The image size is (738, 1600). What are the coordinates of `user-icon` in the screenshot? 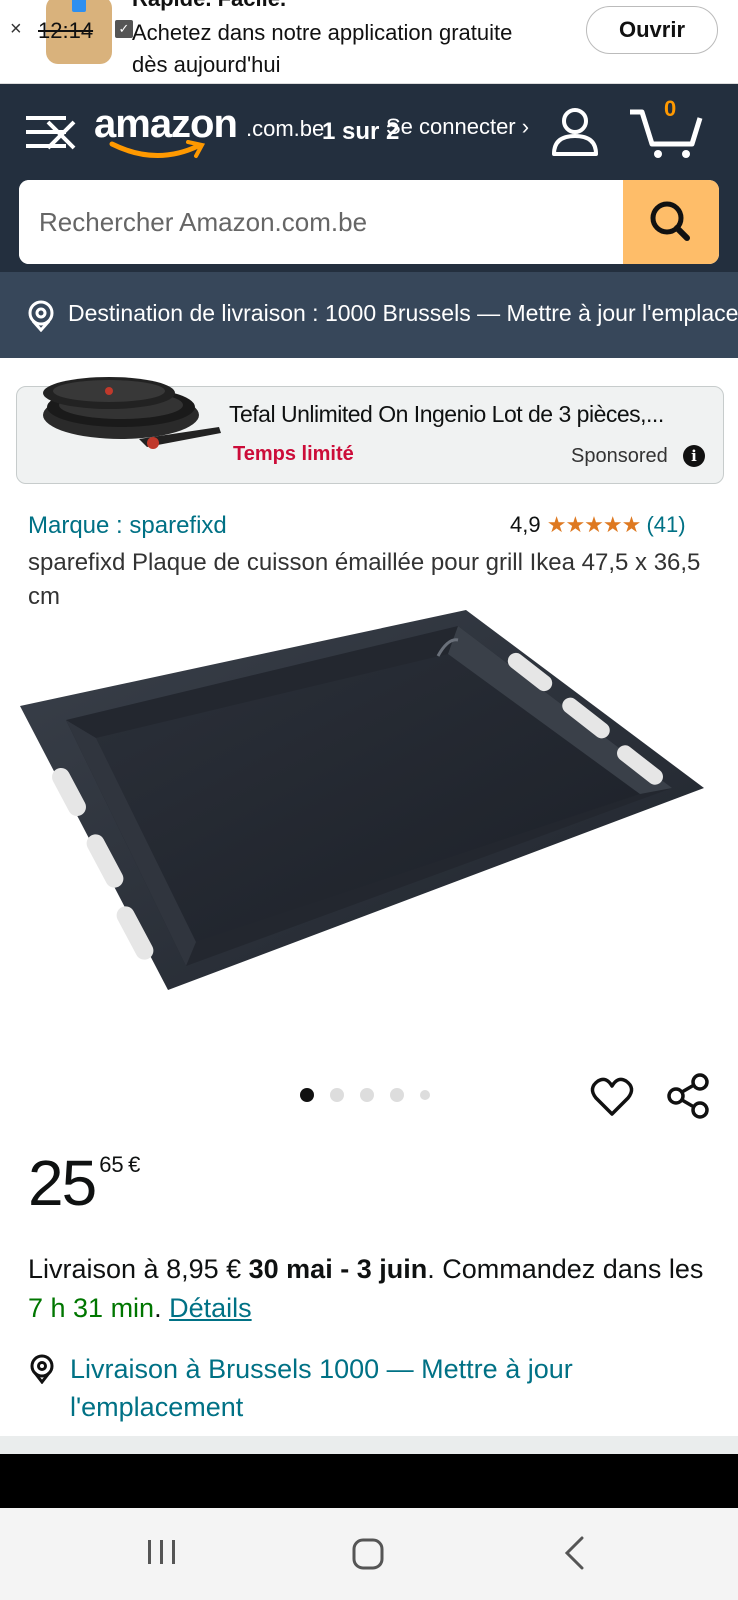 It's located at (575, 131).